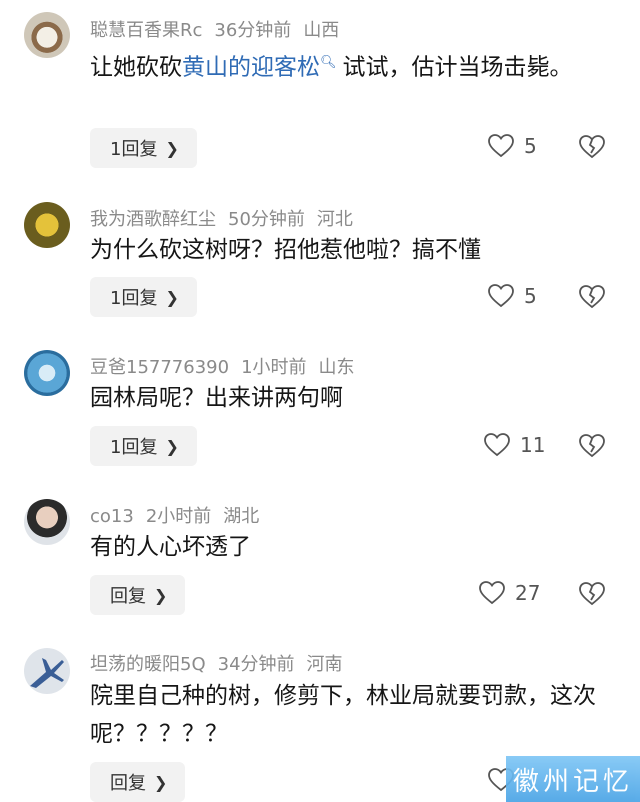 Image resolution: width=640 pixels, height=802 pixels. What do you see at coordinates (266, 219) in the screenshot?
I see `timestamp: 50分钟前` at bounding box center [266, 219].